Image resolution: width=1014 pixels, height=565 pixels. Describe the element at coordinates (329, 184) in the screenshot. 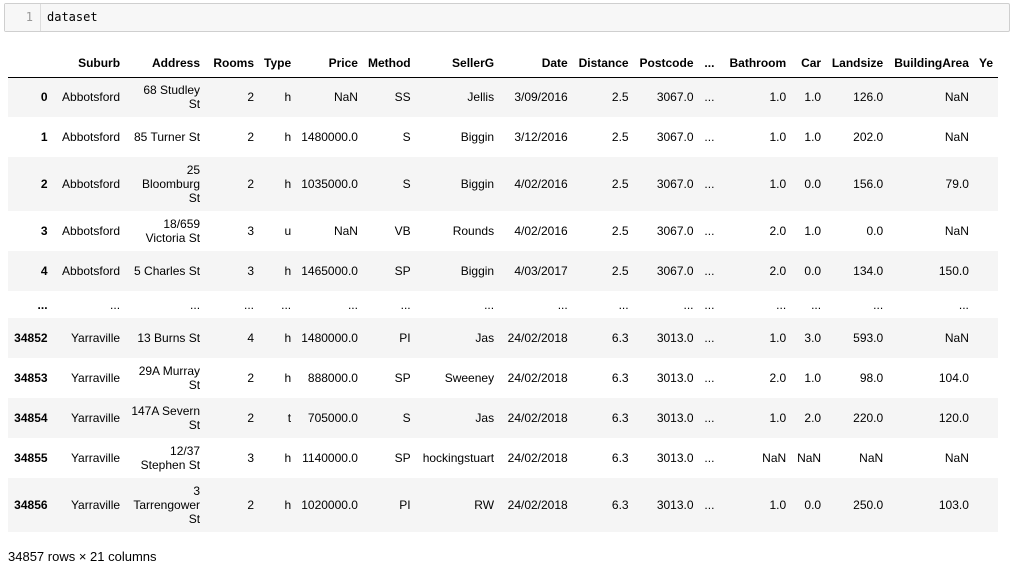

I see `table-cell: 1035000.0` at that location.